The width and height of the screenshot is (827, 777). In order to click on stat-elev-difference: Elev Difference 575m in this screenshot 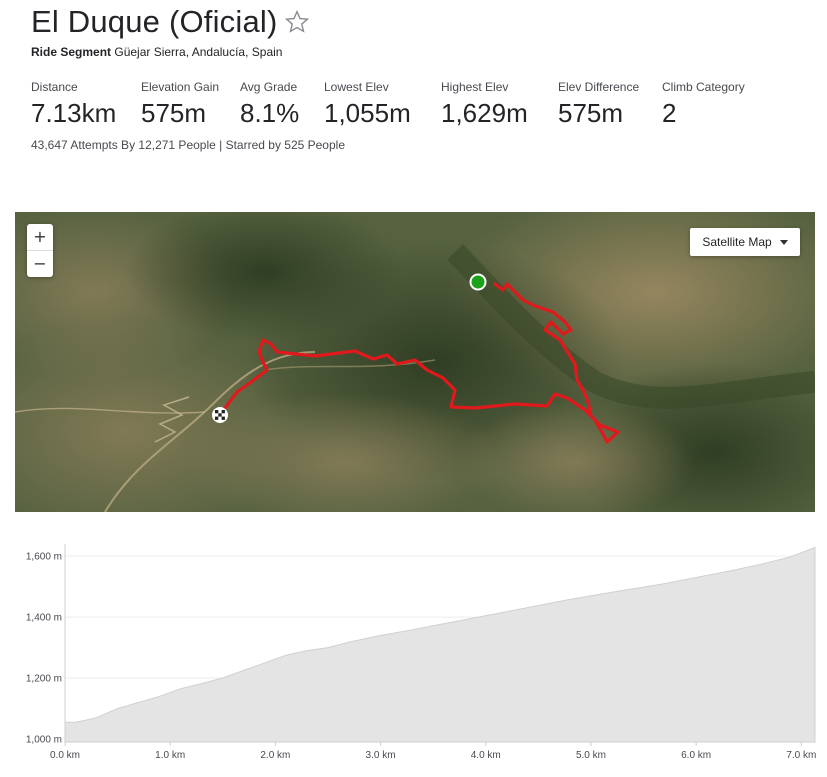, I will do `click(598, 104)`.